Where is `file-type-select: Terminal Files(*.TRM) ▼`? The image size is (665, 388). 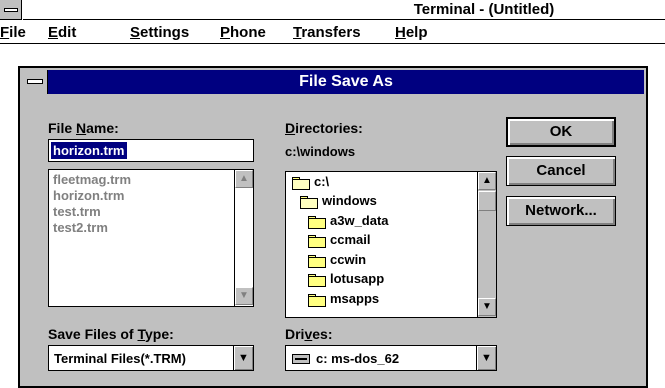 file-type-select: Terminal Files(*.TRM) ▼ is located at coordinates (151, 358).